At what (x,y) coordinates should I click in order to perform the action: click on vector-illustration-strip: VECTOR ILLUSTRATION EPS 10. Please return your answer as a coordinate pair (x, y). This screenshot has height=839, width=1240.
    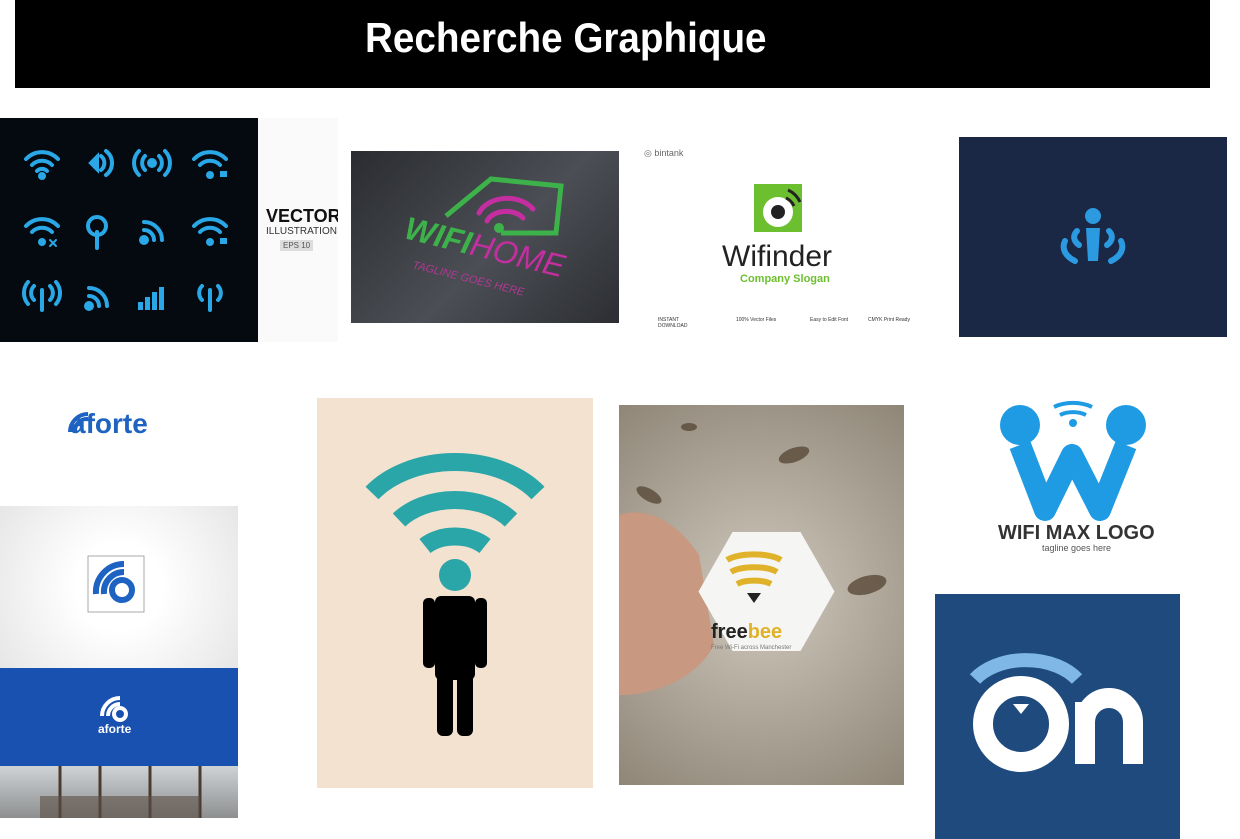
    Looking at the image, I should click on (298, 230).